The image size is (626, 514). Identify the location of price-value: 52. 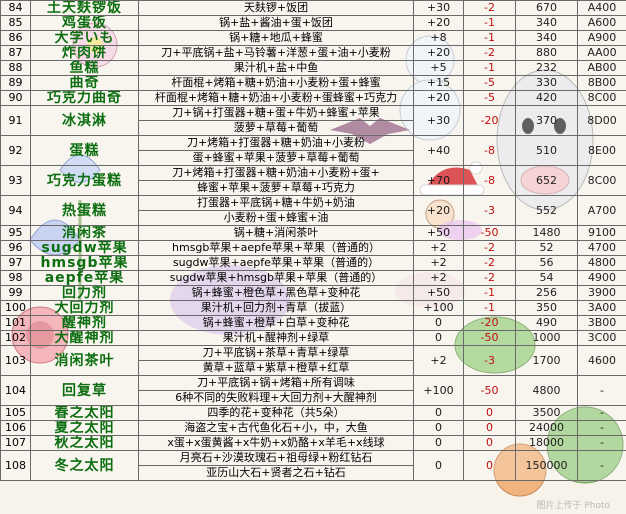
(546, 248).